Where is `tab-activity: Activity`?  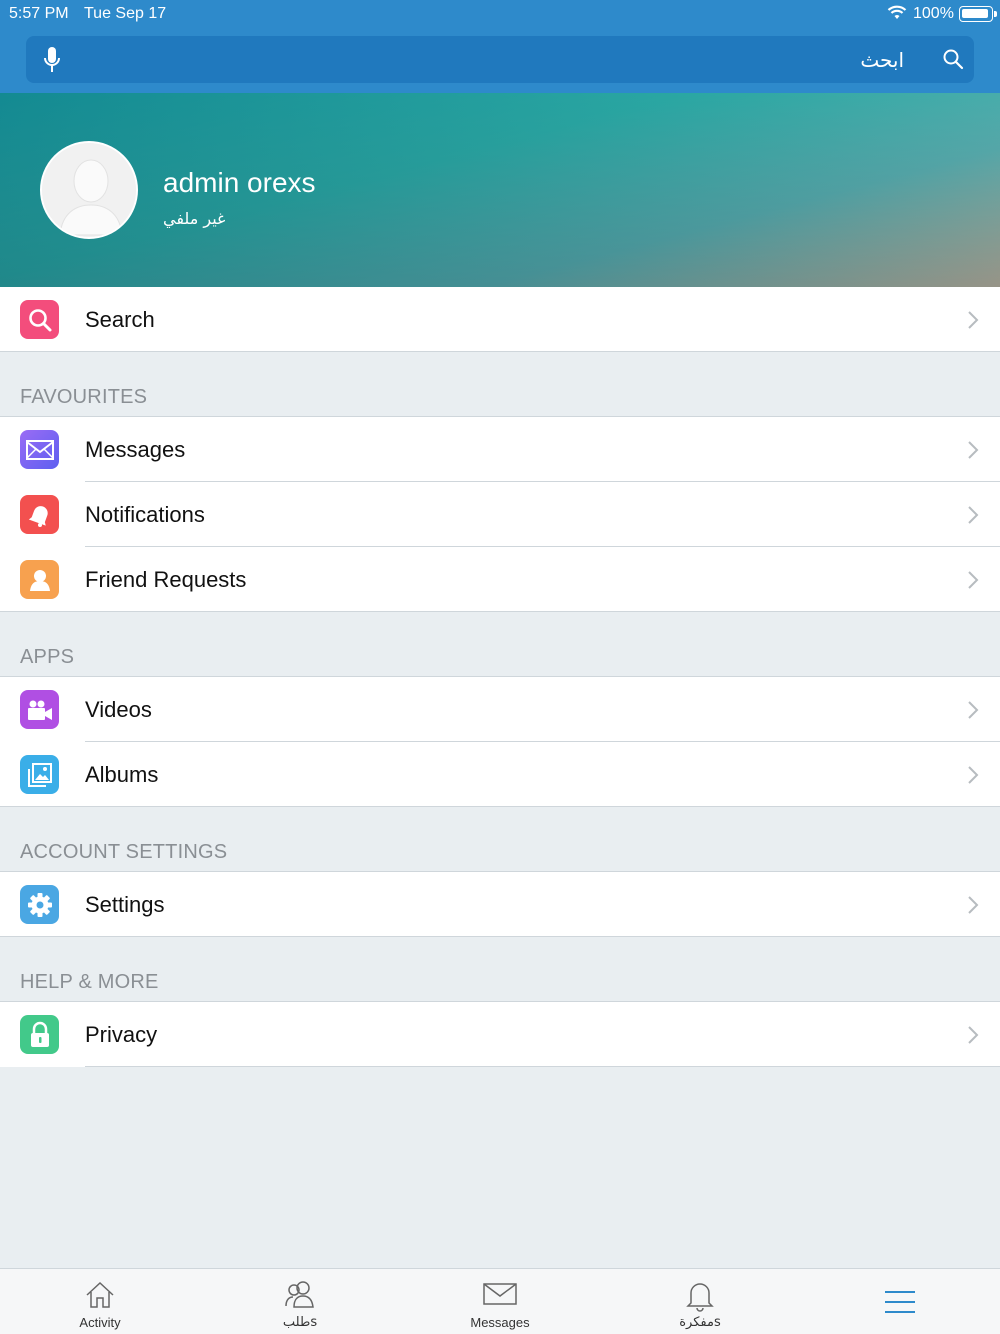 tab-activity: Activity is located at coordinates (100, 1301).